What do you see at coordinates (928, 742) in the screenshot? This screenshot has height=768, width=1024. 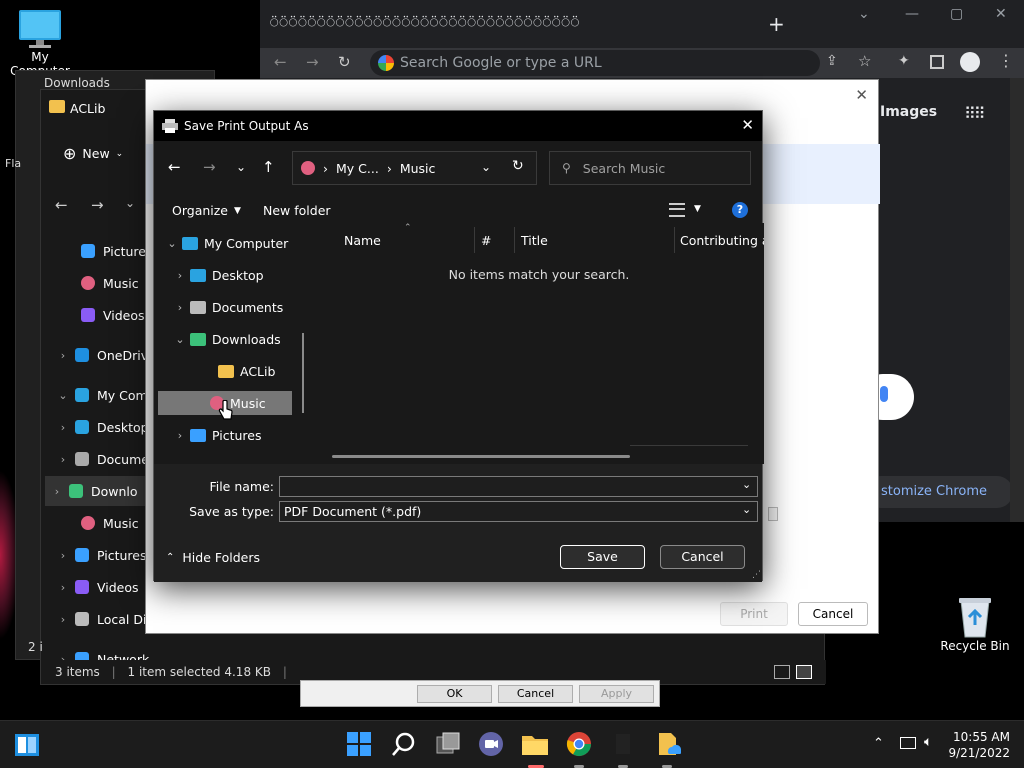 I see `volume-icon: 🔈︎` at bounding box center [928, 742].